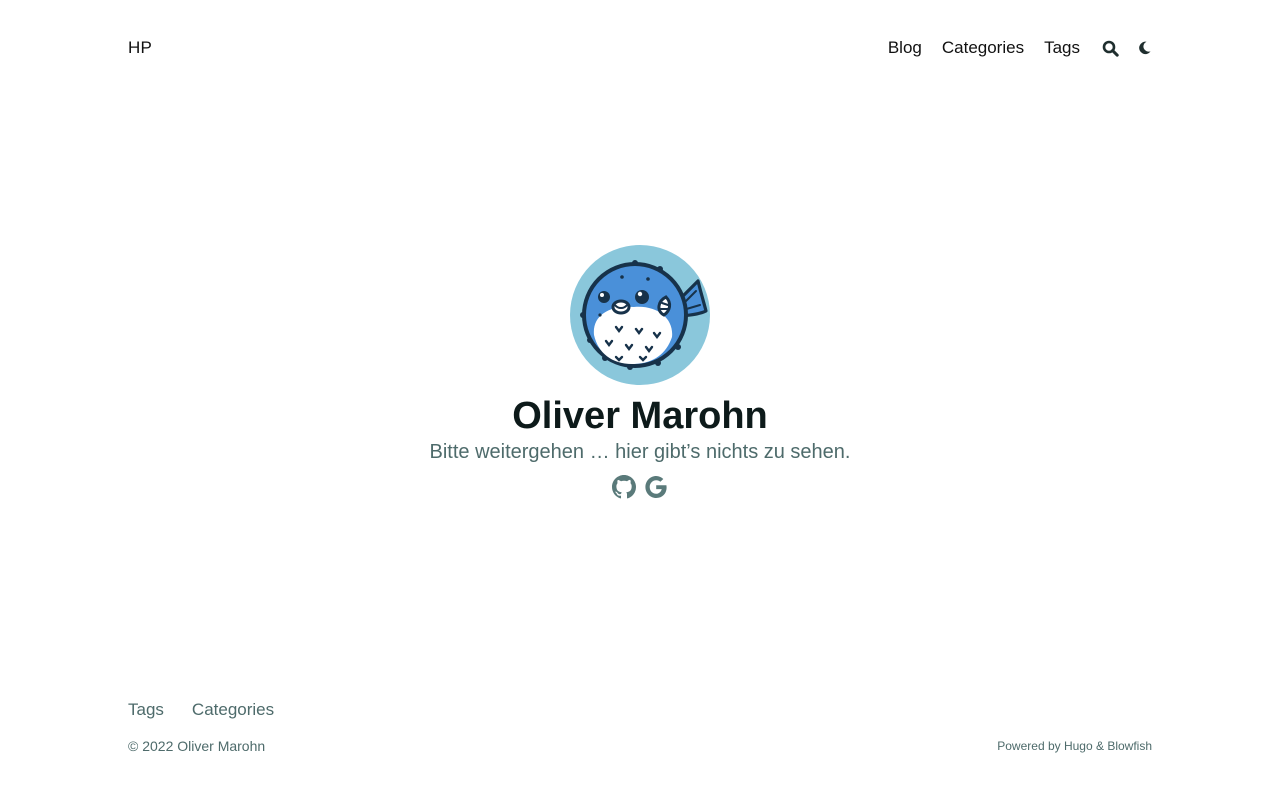 Image resolution: width=1280 pixels, height=800 pixels. I want to click on github-icon, so click(624, 487).